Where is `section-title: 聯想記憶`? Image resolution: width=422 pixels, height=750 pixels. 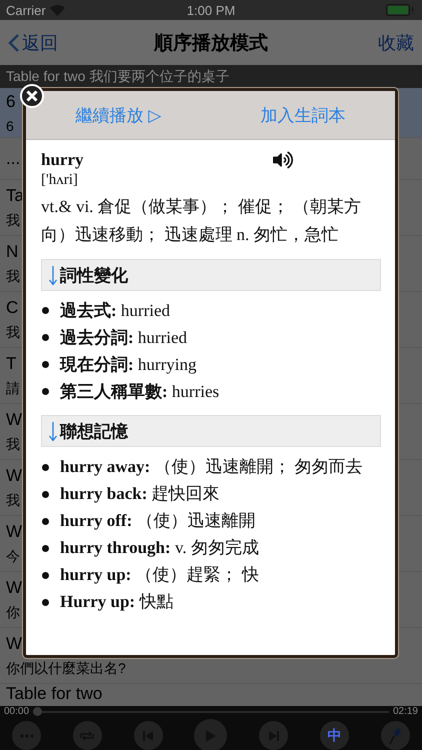 section-title: 聯想記憶 is located at coordinates (94, 431).